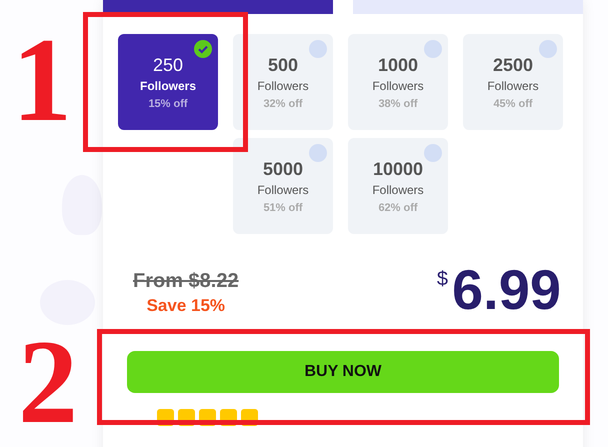 Image resolution: width=608 pixels, height=447 pixels. Describe the element at coordinates (283, 169) in the screenshot. I see `package-amount: 5000` at that location.